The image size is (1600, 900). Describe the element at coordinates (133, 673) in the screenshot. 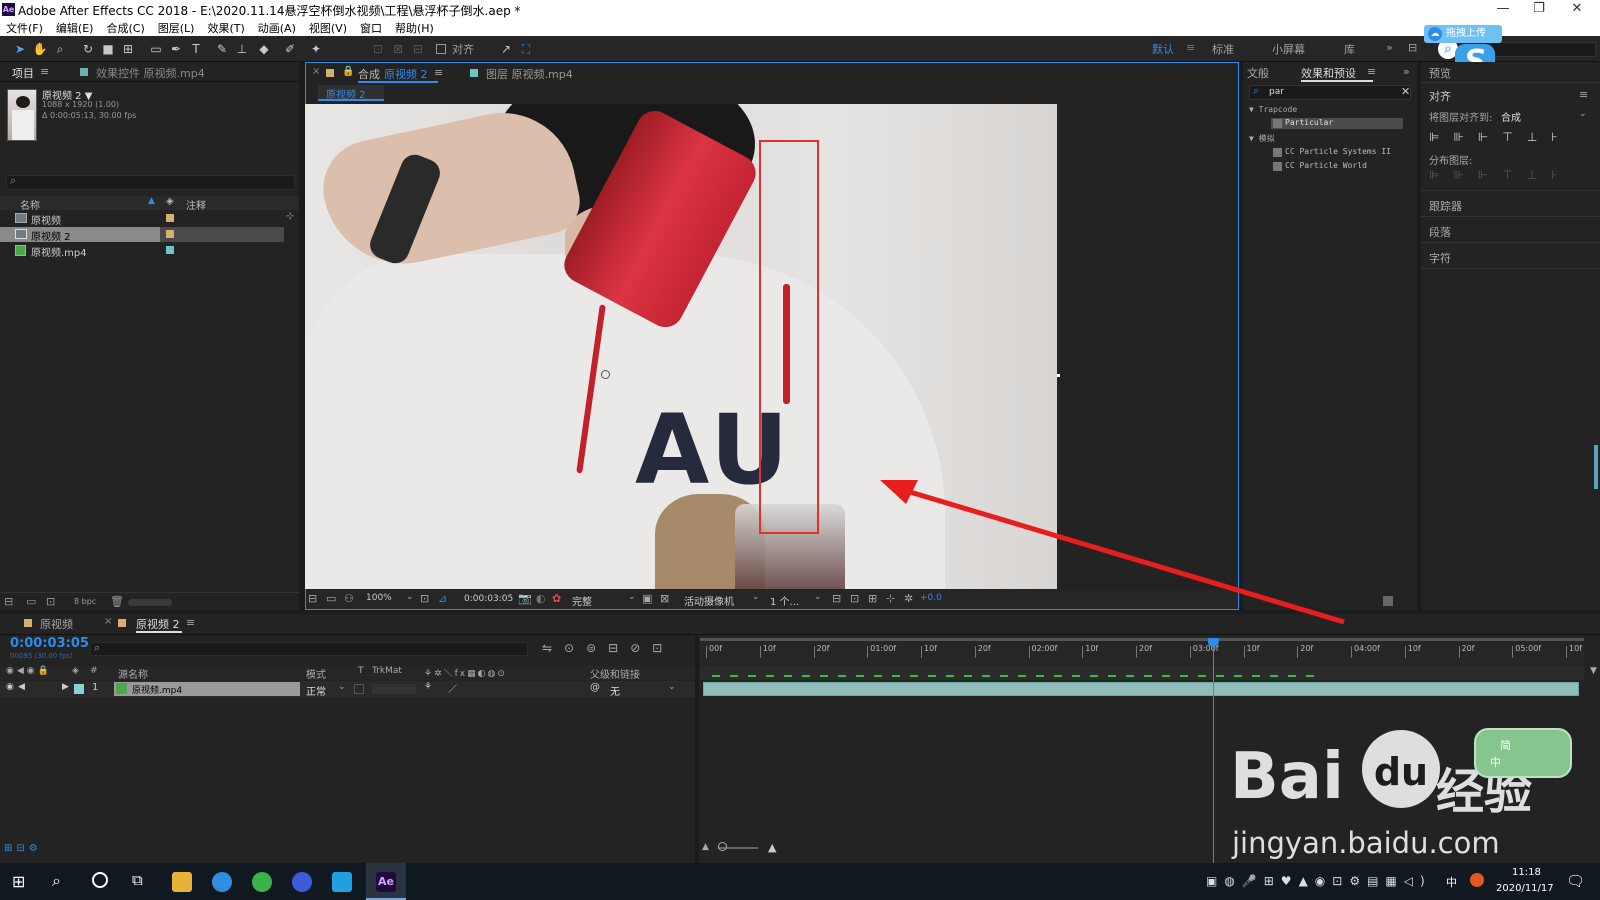

I see `column-source-name: 源名称` at that location.